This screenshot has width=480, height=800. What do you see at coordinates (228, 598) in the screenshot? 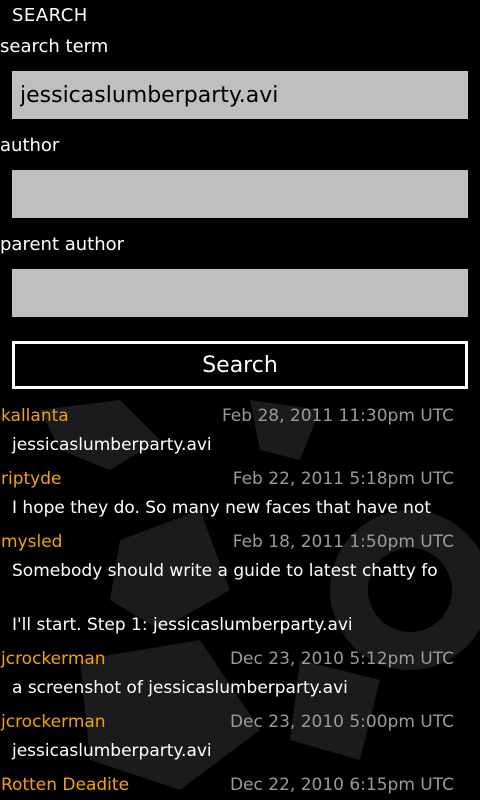
I see `result-text-blank` at bounding box center [228, 598].